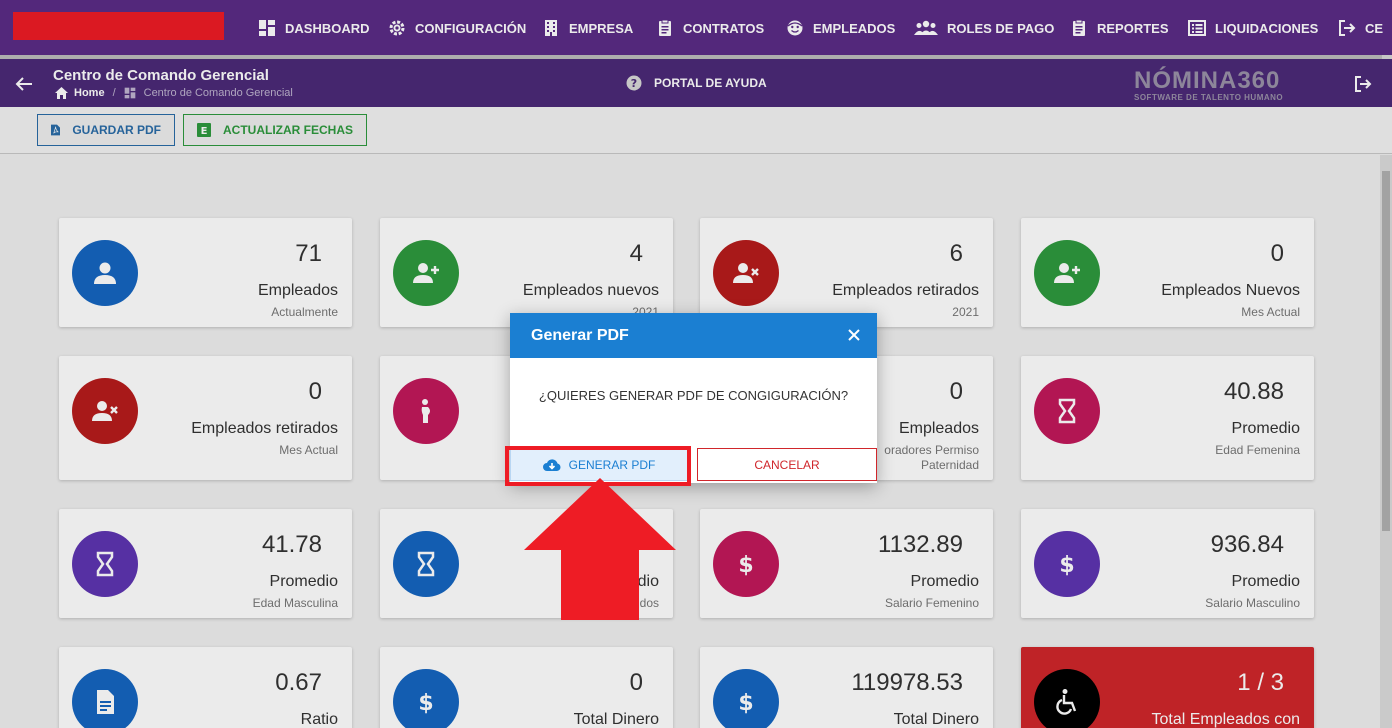 The width and height of the screenshot is (1392, 728). I want to click on cancel-label: CANCELAR, so click(787, 464).